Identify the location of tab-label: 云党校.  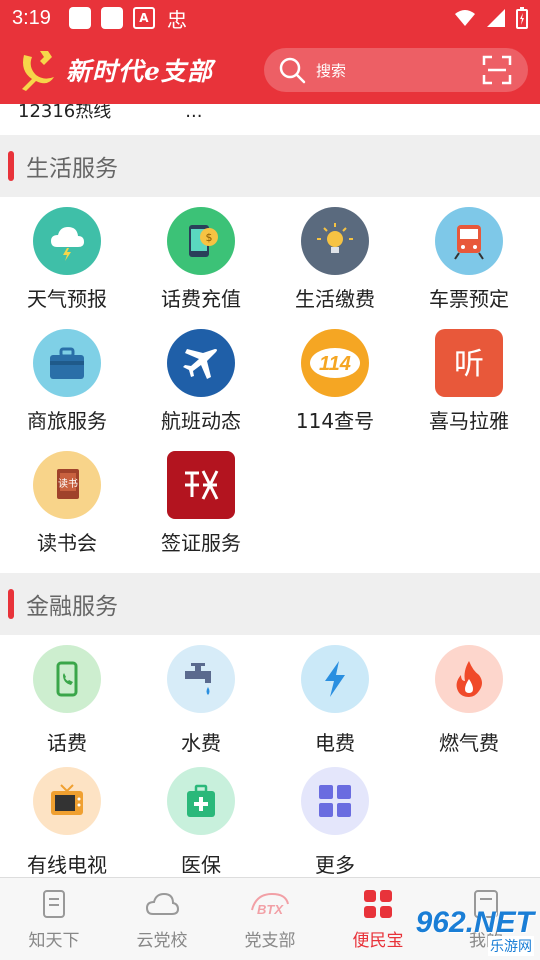
(162, 940).